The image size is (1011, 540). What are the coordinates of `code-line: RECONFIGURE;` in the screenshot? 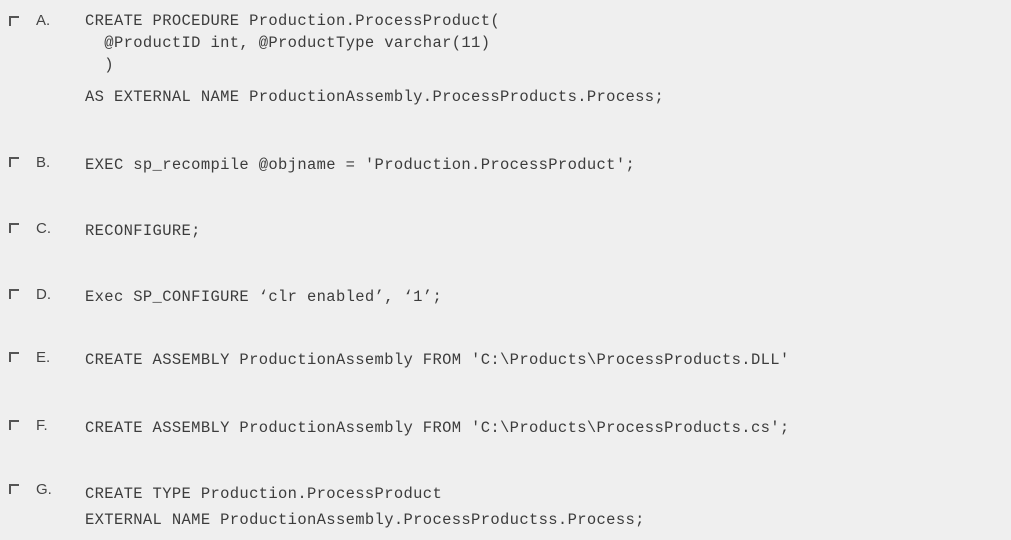 It's located at (143, 231).